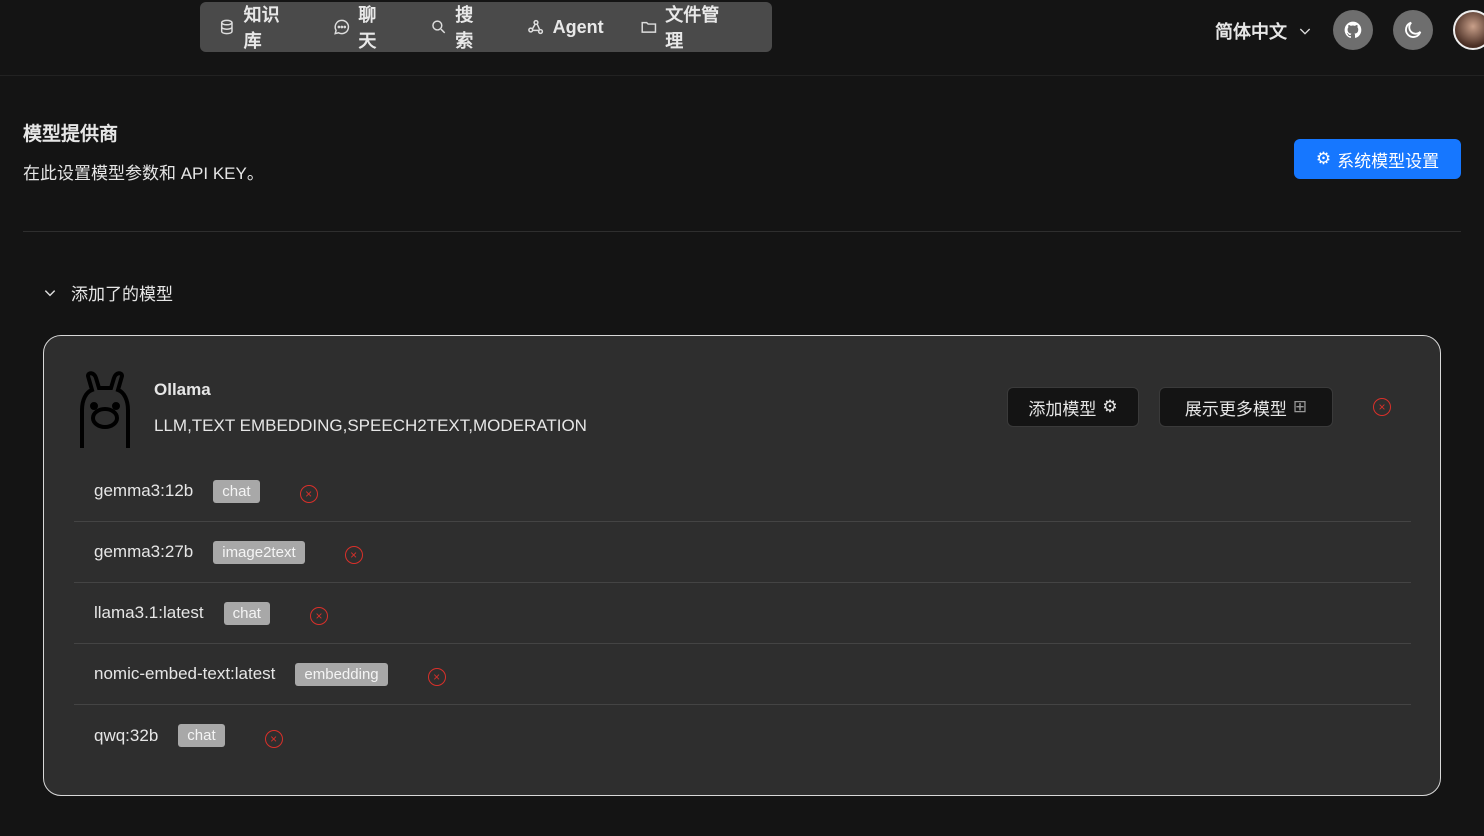  I want to click on nav-label: 聊天, so click(367, 28).